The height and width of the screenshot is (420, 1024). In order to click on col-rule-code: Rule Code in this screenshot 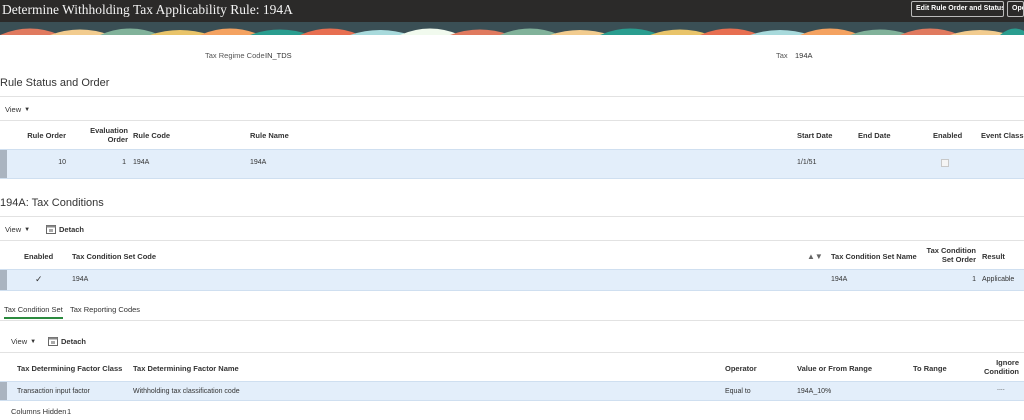, I will do `click(151, 135)`.